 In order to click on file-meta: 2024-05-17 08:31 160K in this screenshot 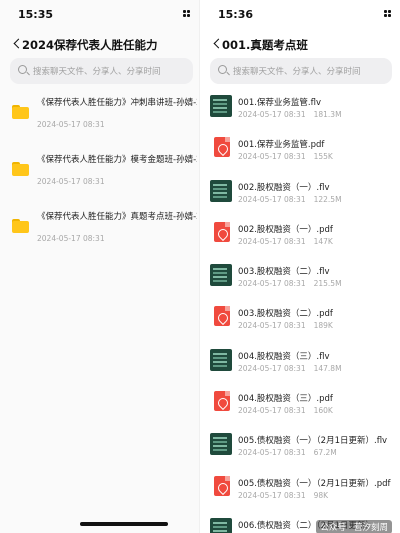, I will do `click(285, 410)`.